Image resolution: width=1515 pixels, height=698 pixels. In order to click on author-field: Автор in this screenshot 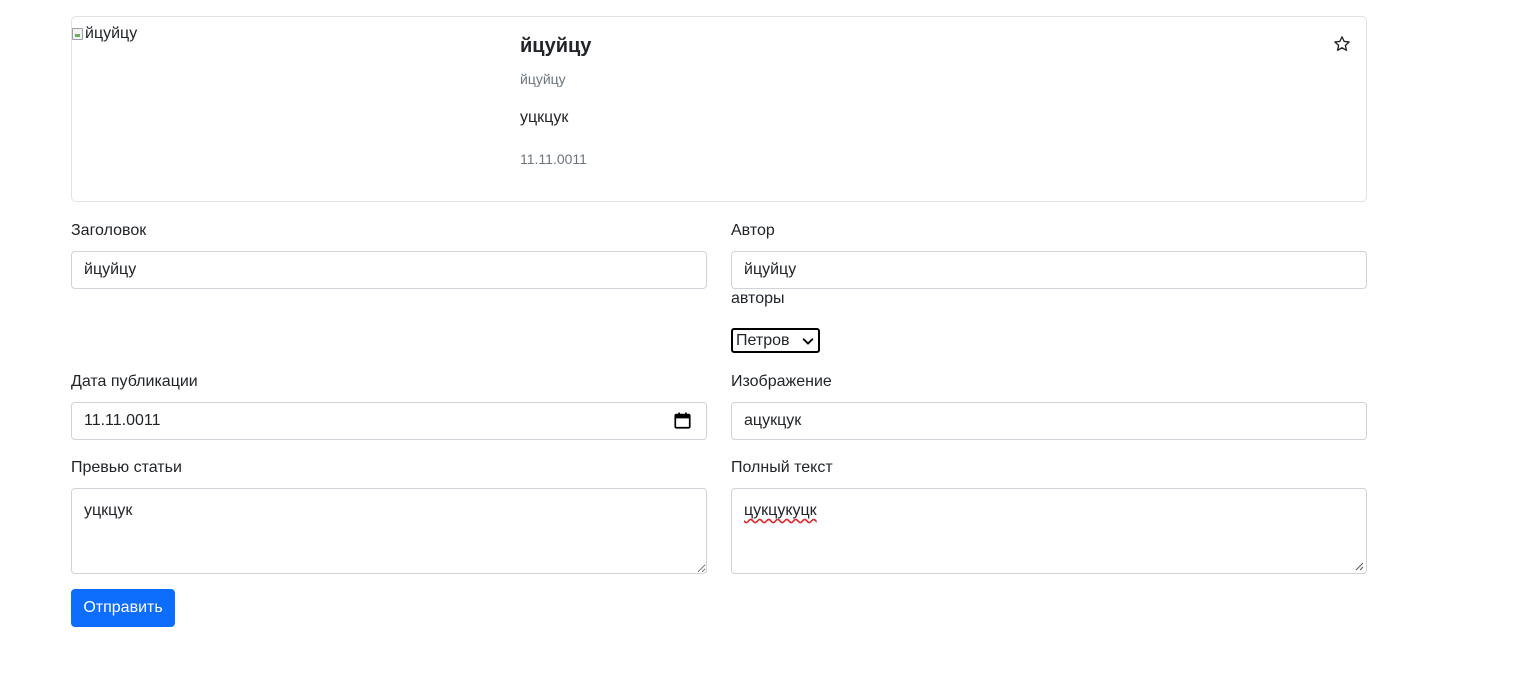, I will do `click(1049, 254)`.